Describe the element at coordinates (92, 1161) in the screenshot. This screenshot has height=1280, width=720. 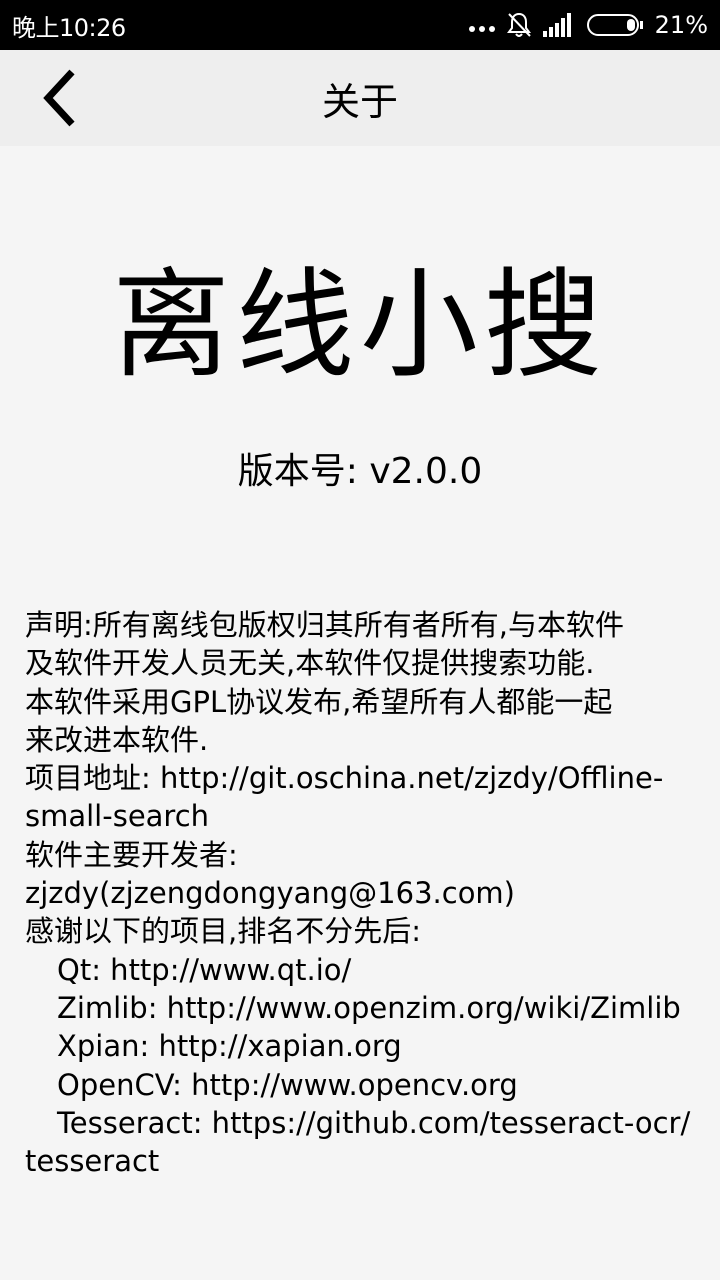
I see `thanks-item-tesseract-cont: tesseract` at that location.